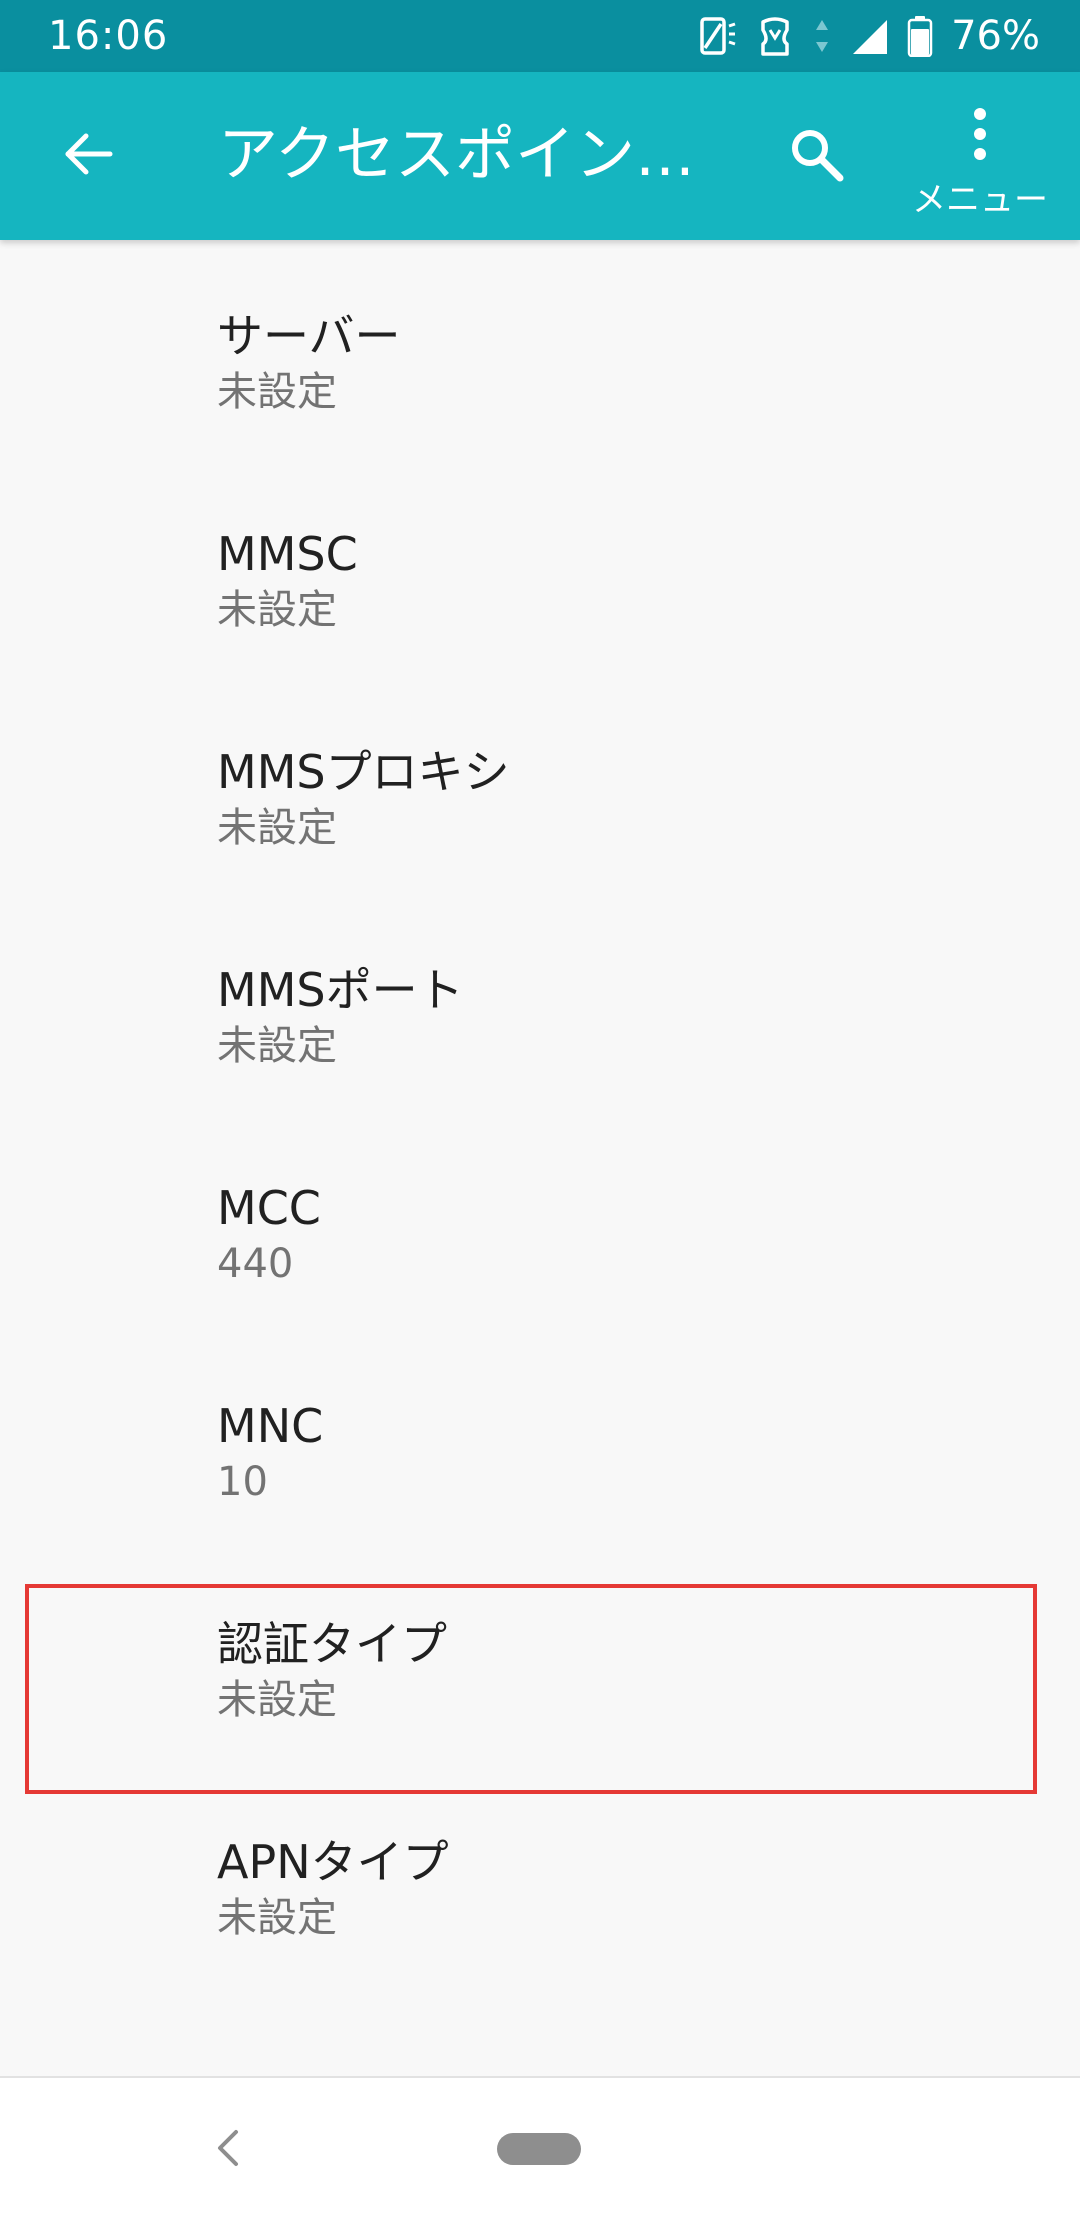 The image size is (1080, 2222). I want to click on data-arrows-icon, so click(822, 36).